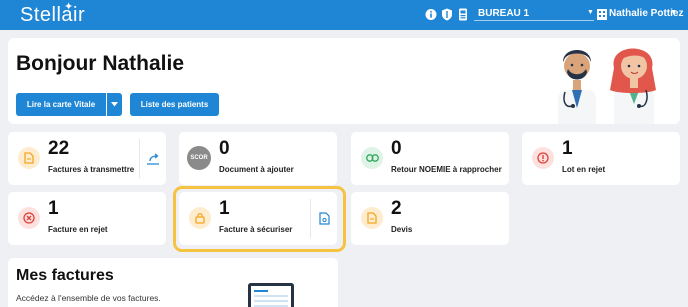  I want to click on scor-badge-icon: SCOR, so click(199, 158).